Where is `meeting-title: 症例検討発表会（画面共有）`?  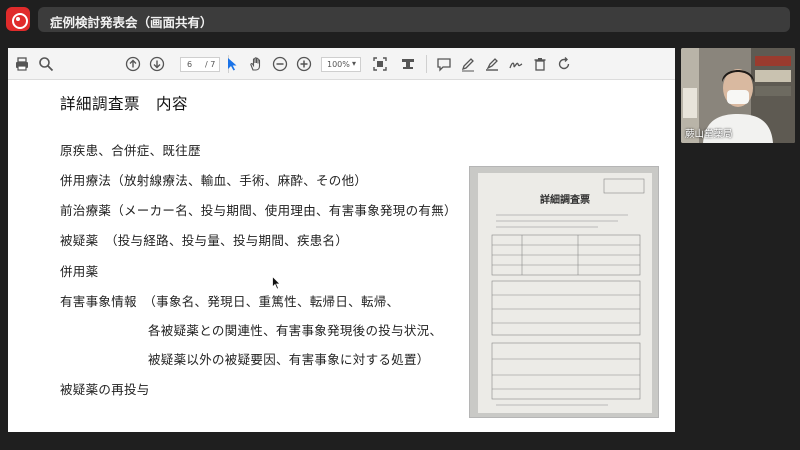 meeting-title: 症例検討発表会（画面共有） is located at coordinates (131, 22).